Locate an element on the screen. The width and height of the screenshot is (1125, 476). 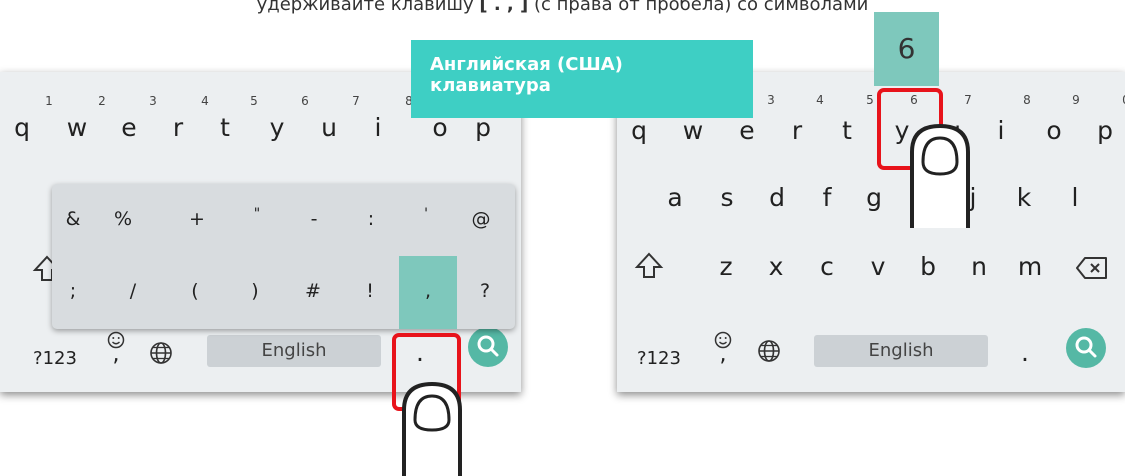
period-key: . is located at coordinates (1025, 353).